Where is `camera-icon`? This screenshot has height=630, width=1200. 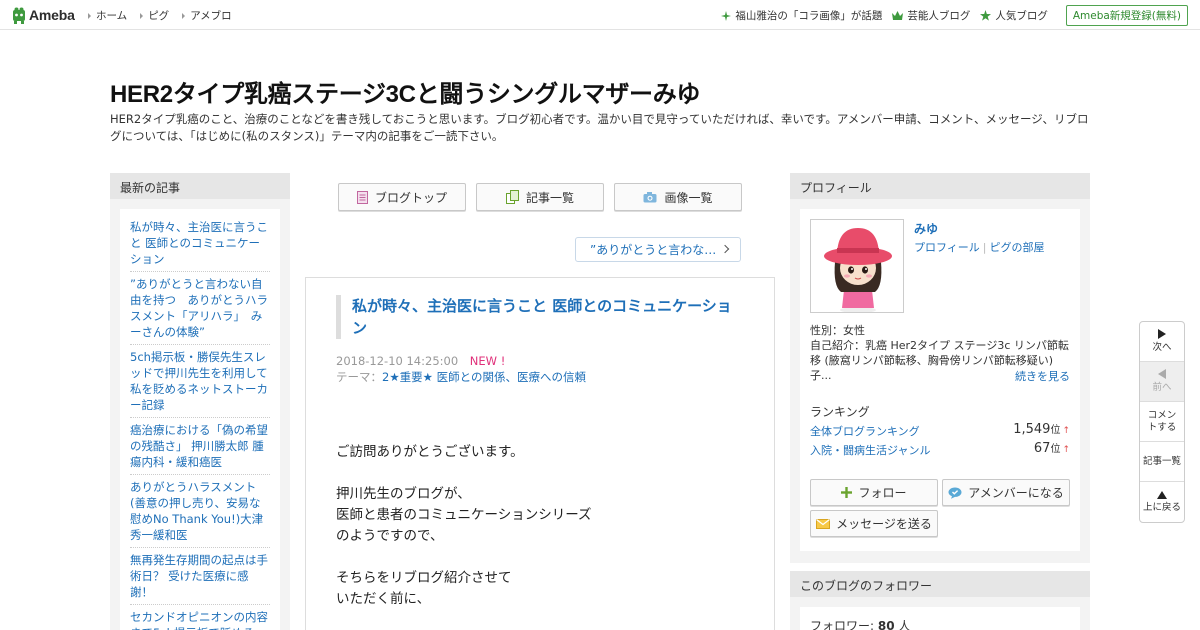 camera-icon is located at coordinates (650, 196).